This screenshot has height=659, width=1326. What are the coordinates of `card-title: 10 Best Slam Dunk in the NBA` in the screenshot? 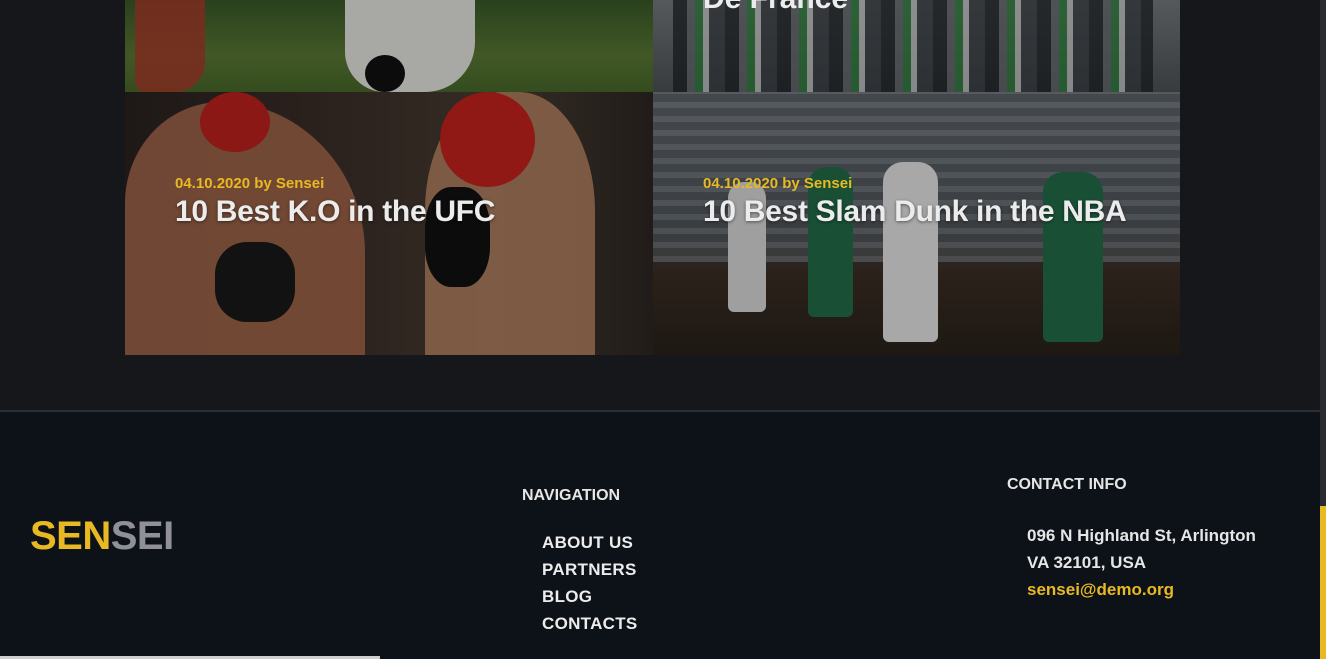 It's located at (915, 212).